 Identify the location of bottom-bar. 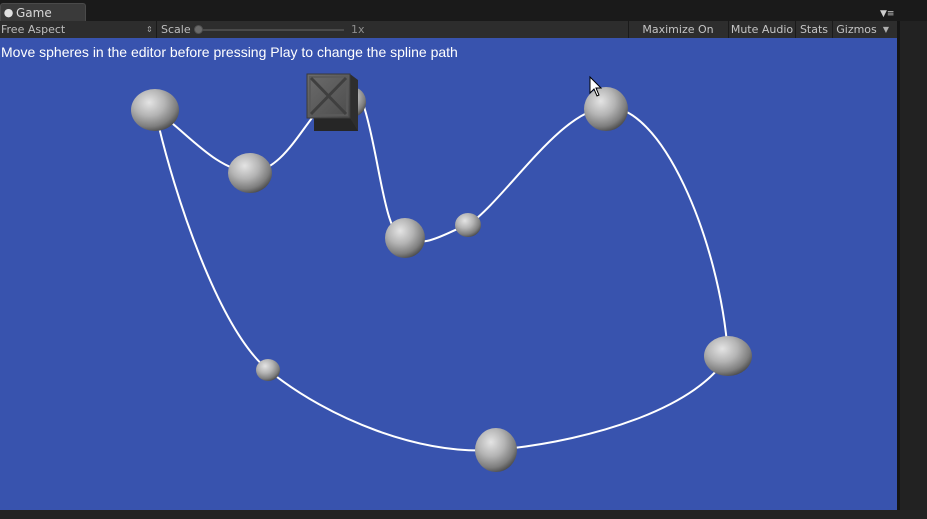
(463, 514).